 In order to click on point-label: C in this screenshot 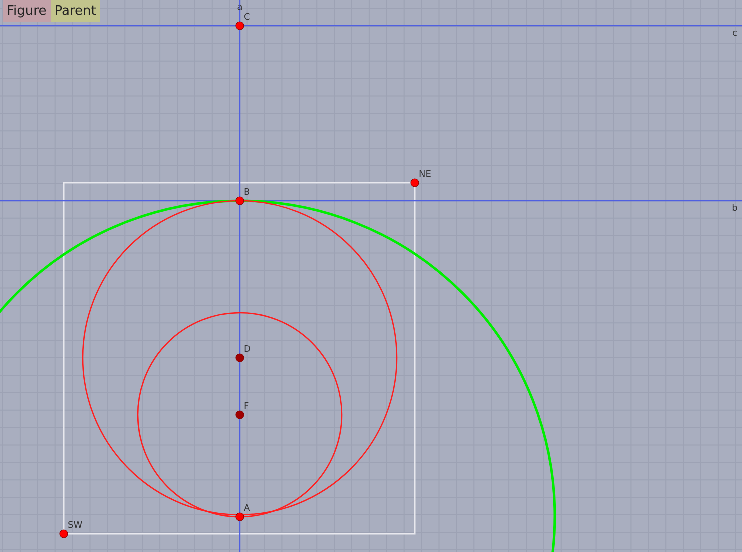, I will do `click(247, 18)`.